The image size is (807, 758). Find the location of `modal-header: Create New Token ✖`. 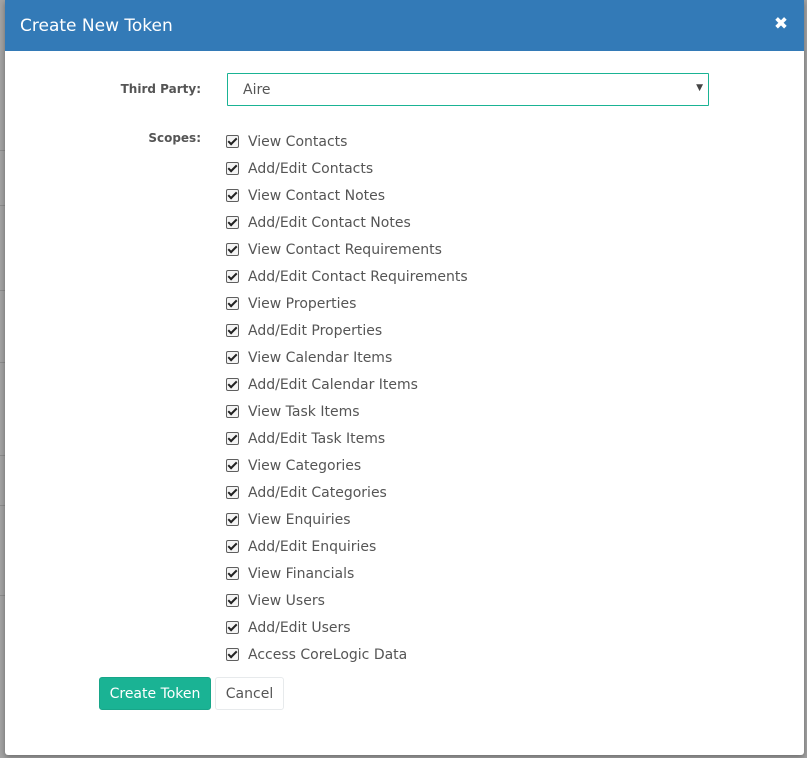

modal-header: Create New Token ✖ is located at coordinates (404, 25).